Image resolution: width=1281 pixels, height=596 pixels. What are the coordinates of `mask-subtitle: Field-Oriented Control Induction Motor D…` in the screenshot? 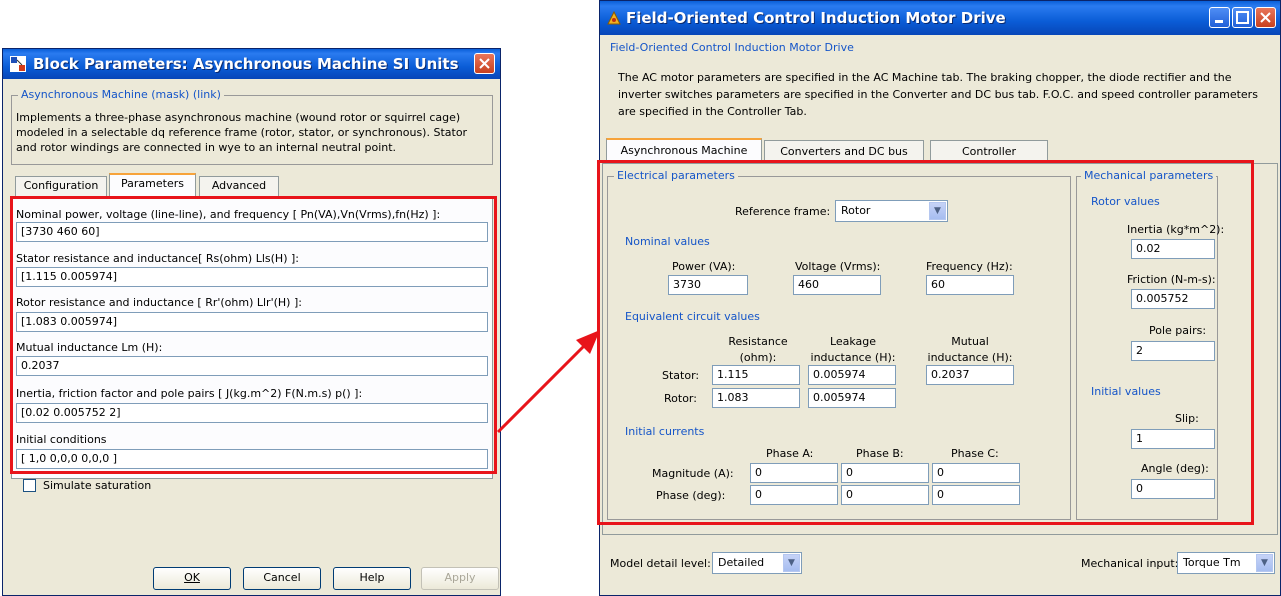 It's located at (732, 47).